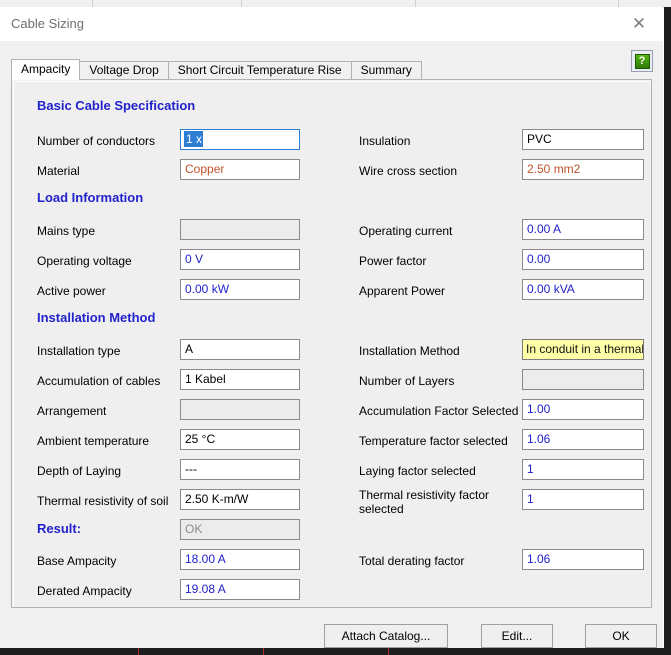 Image resolution: width=671 pixels, height=655 pixels. I want to click on laying-factor-selected-input: 1, so click(583, 469).